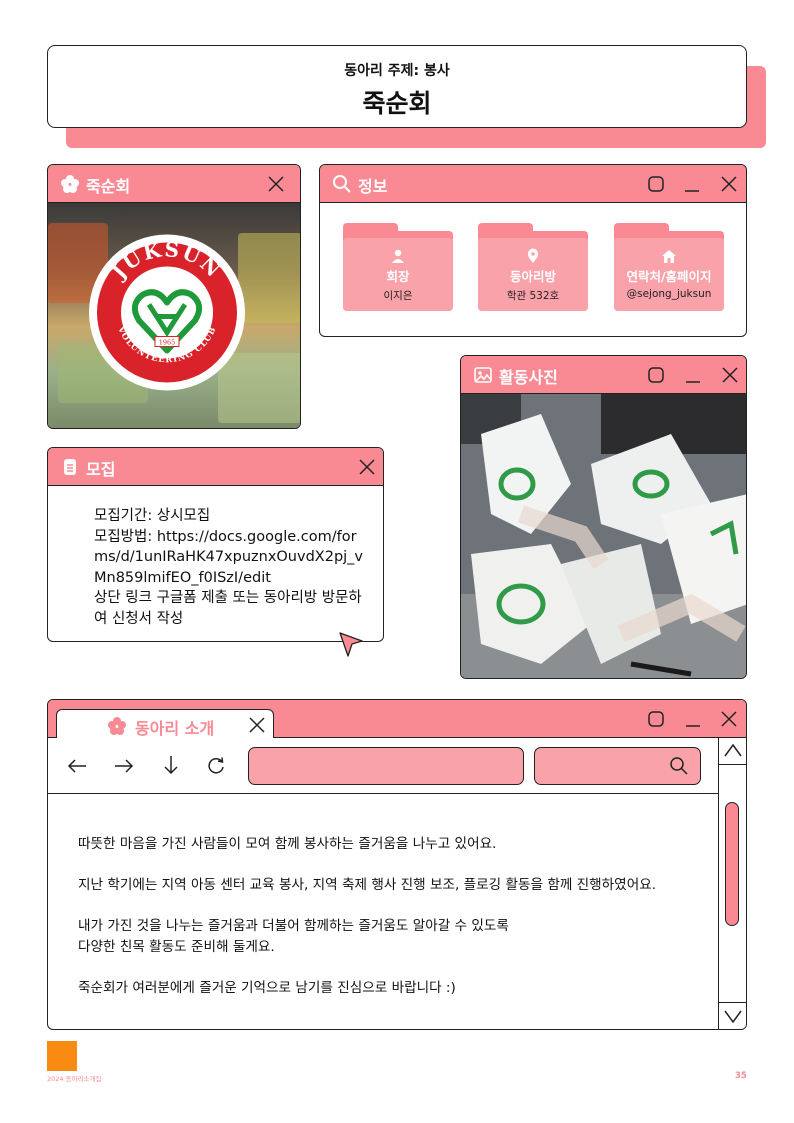 This screenshot has width=794, height=1123. What do you see at coordinates (398, 296) in the screenshot?
I see `folder-value: 이지은` at bounding box center [398, 296].